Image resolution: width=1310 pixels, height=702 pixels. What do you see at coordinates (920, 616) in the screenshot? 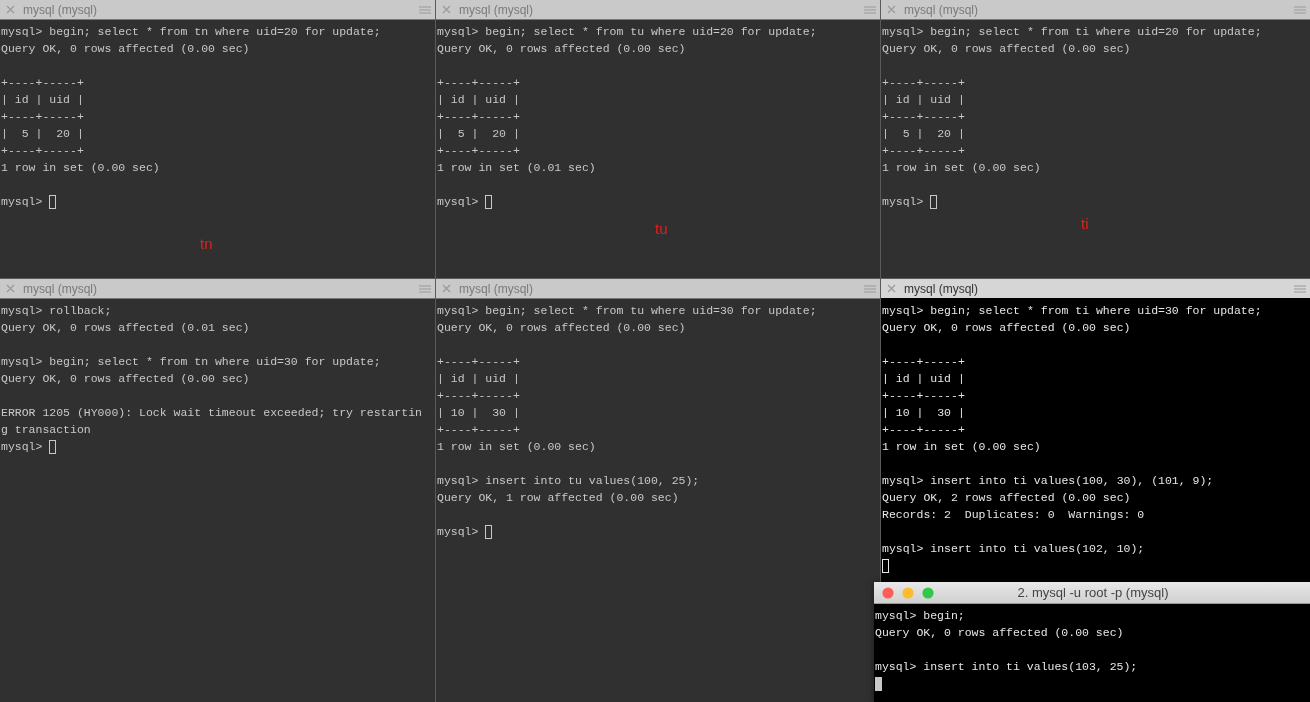
I see `terminal-line: mysql> begin;` at bounding box center [920, 616].